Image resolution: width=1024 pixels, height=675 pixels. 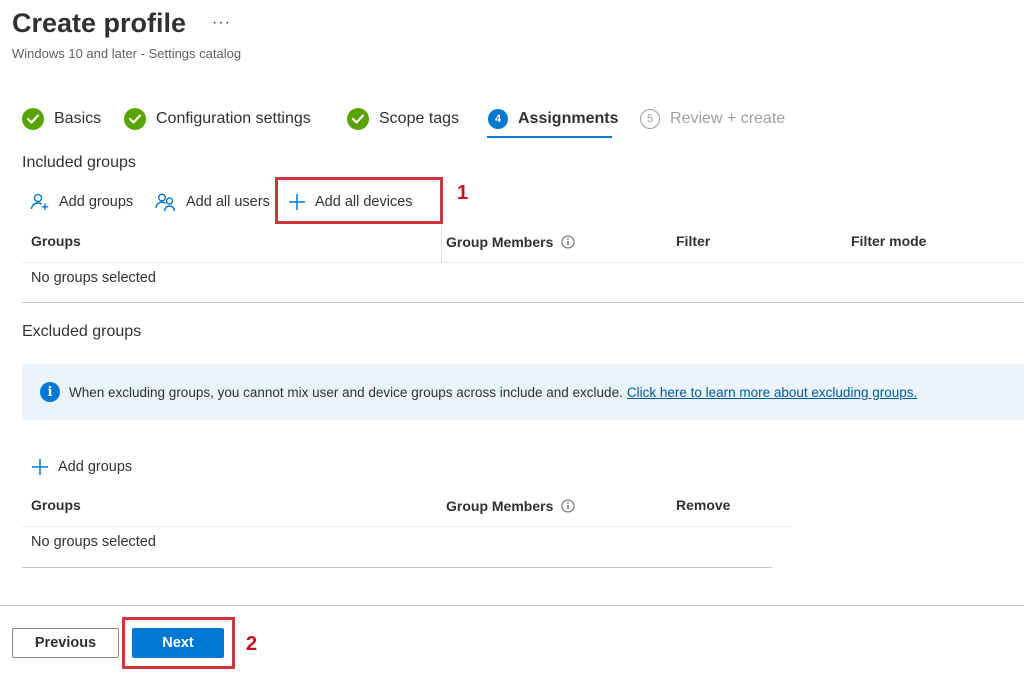 I want to click on step-scope-tags: Scope tags, so click(x=403, y=119).